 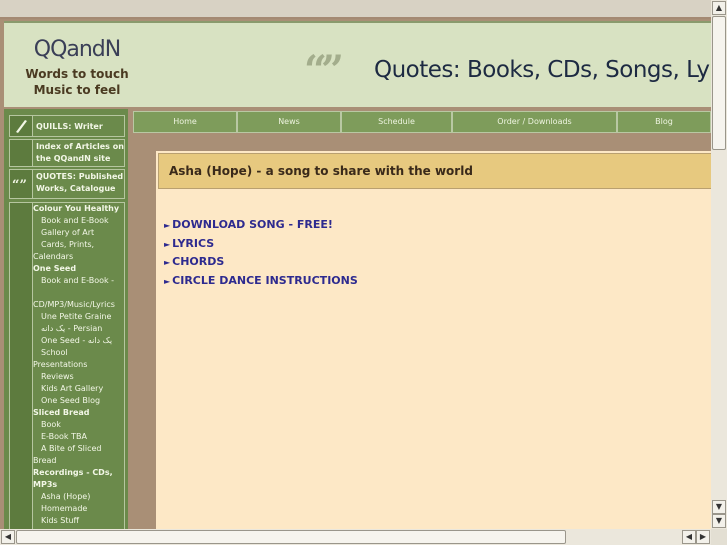 I want to click on content-link: ► LYRICS, so click(x=261, y=244).